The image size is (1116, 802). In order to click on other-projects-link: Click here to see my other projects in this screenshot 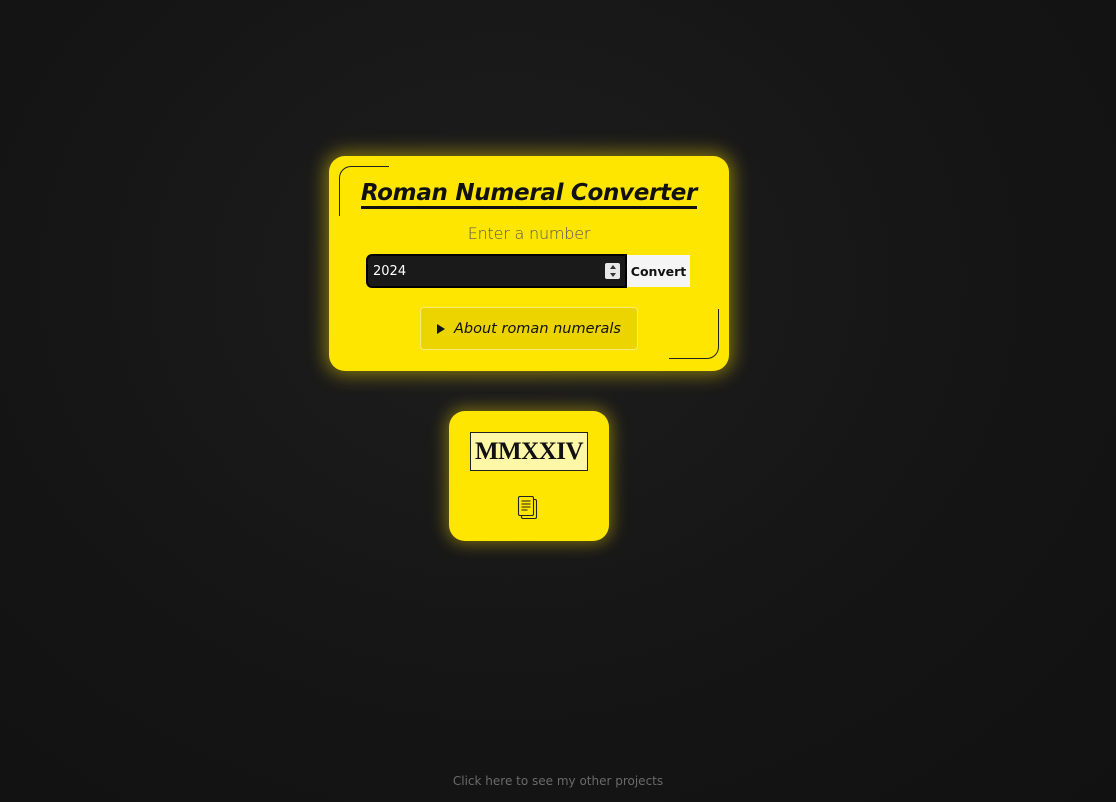, I will do `click(558, 781)`.